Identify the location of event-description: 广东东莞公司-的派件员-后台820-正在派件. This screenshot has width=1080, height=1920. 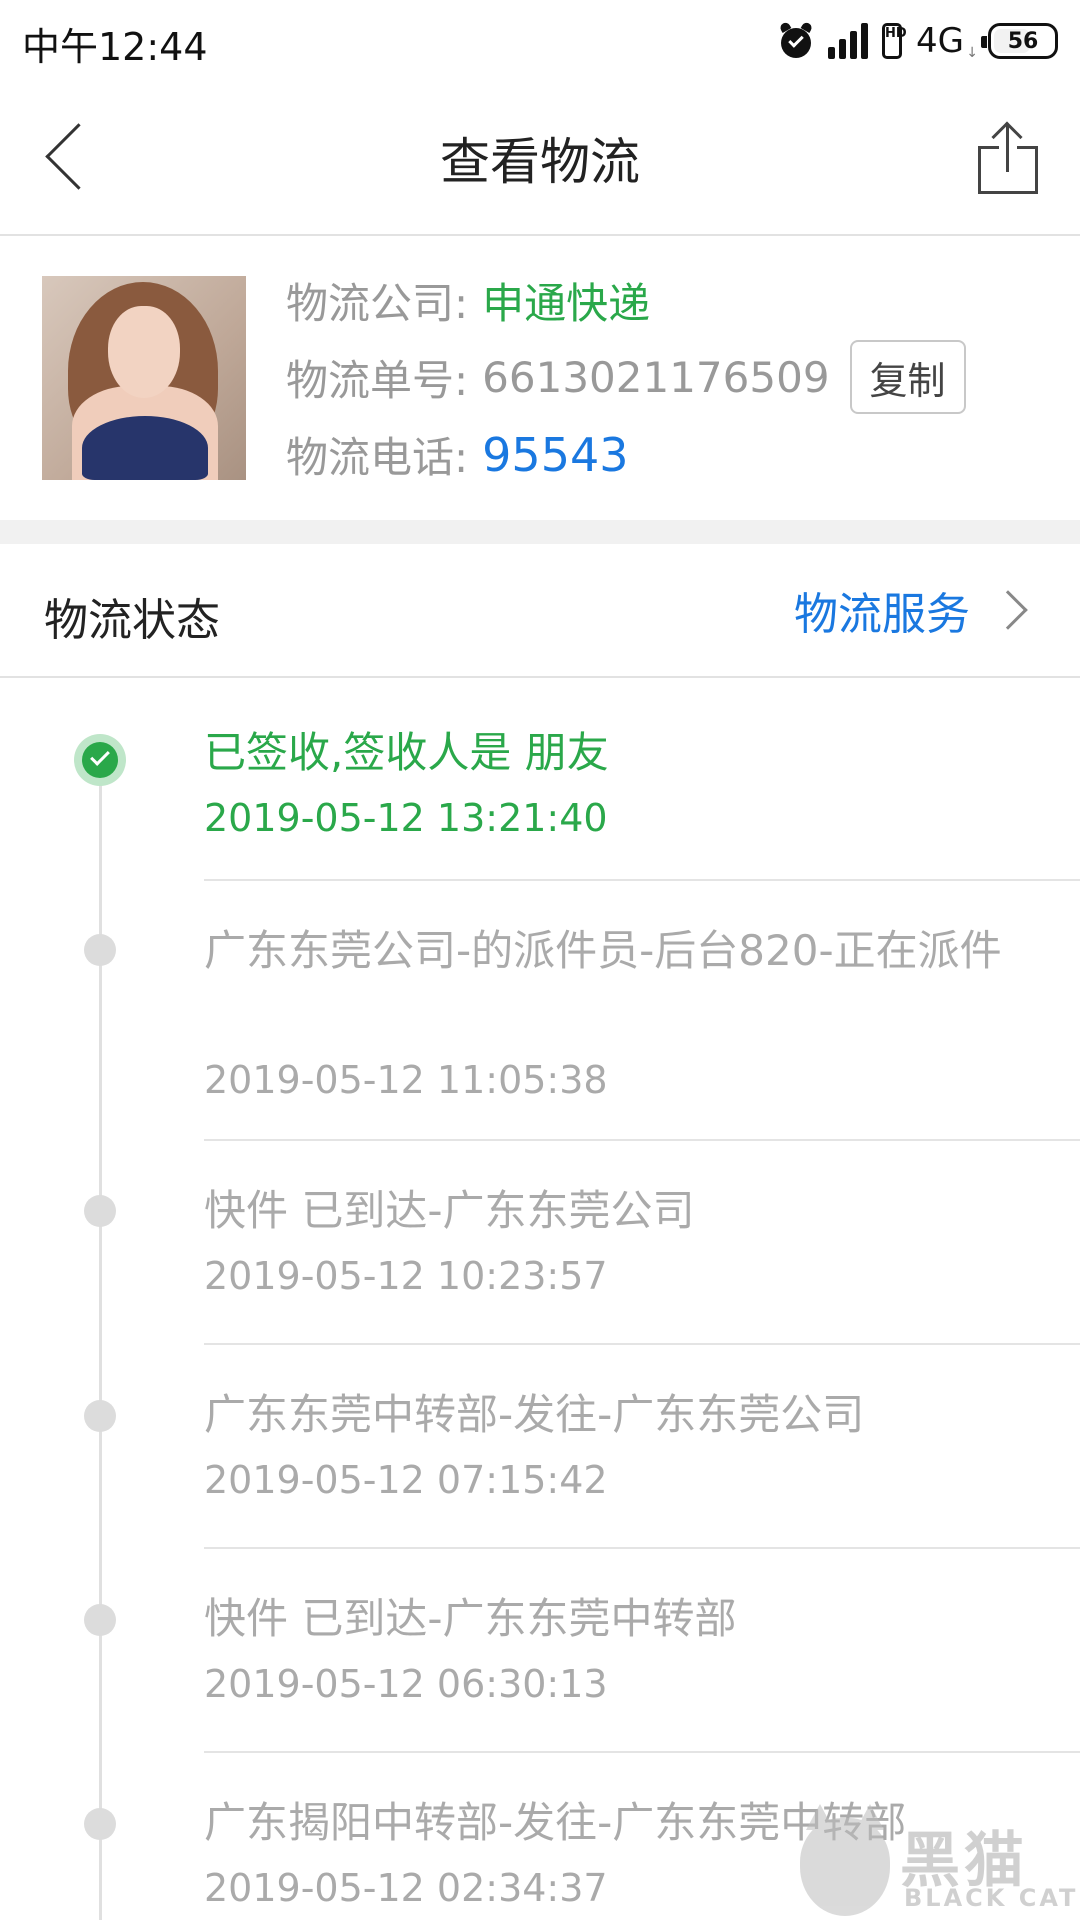
(603, 950).